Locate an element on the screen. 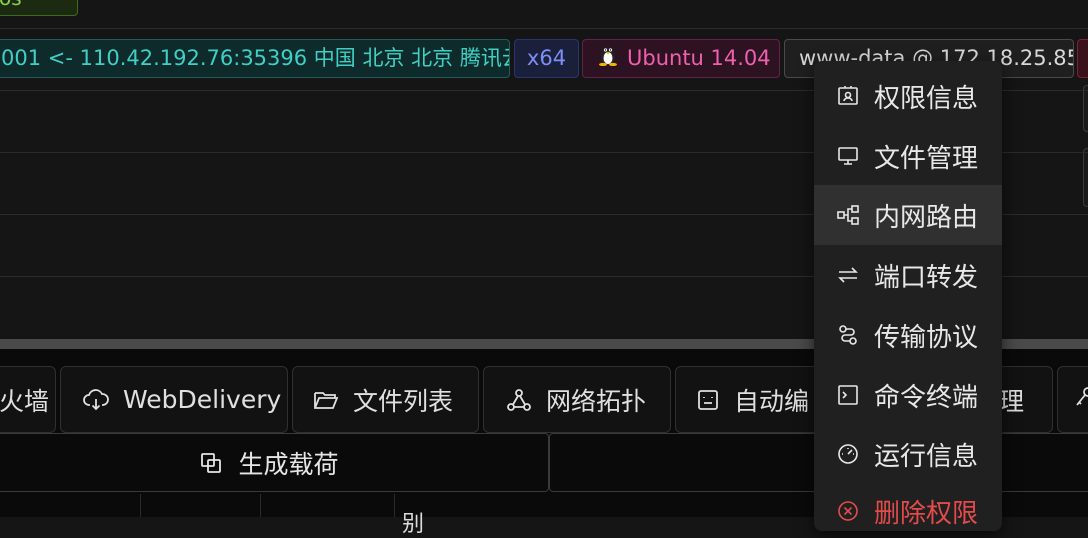 This screenshot has width=1088, height=538. firewall-button: 火墙 is located at coordinates (28, 399).